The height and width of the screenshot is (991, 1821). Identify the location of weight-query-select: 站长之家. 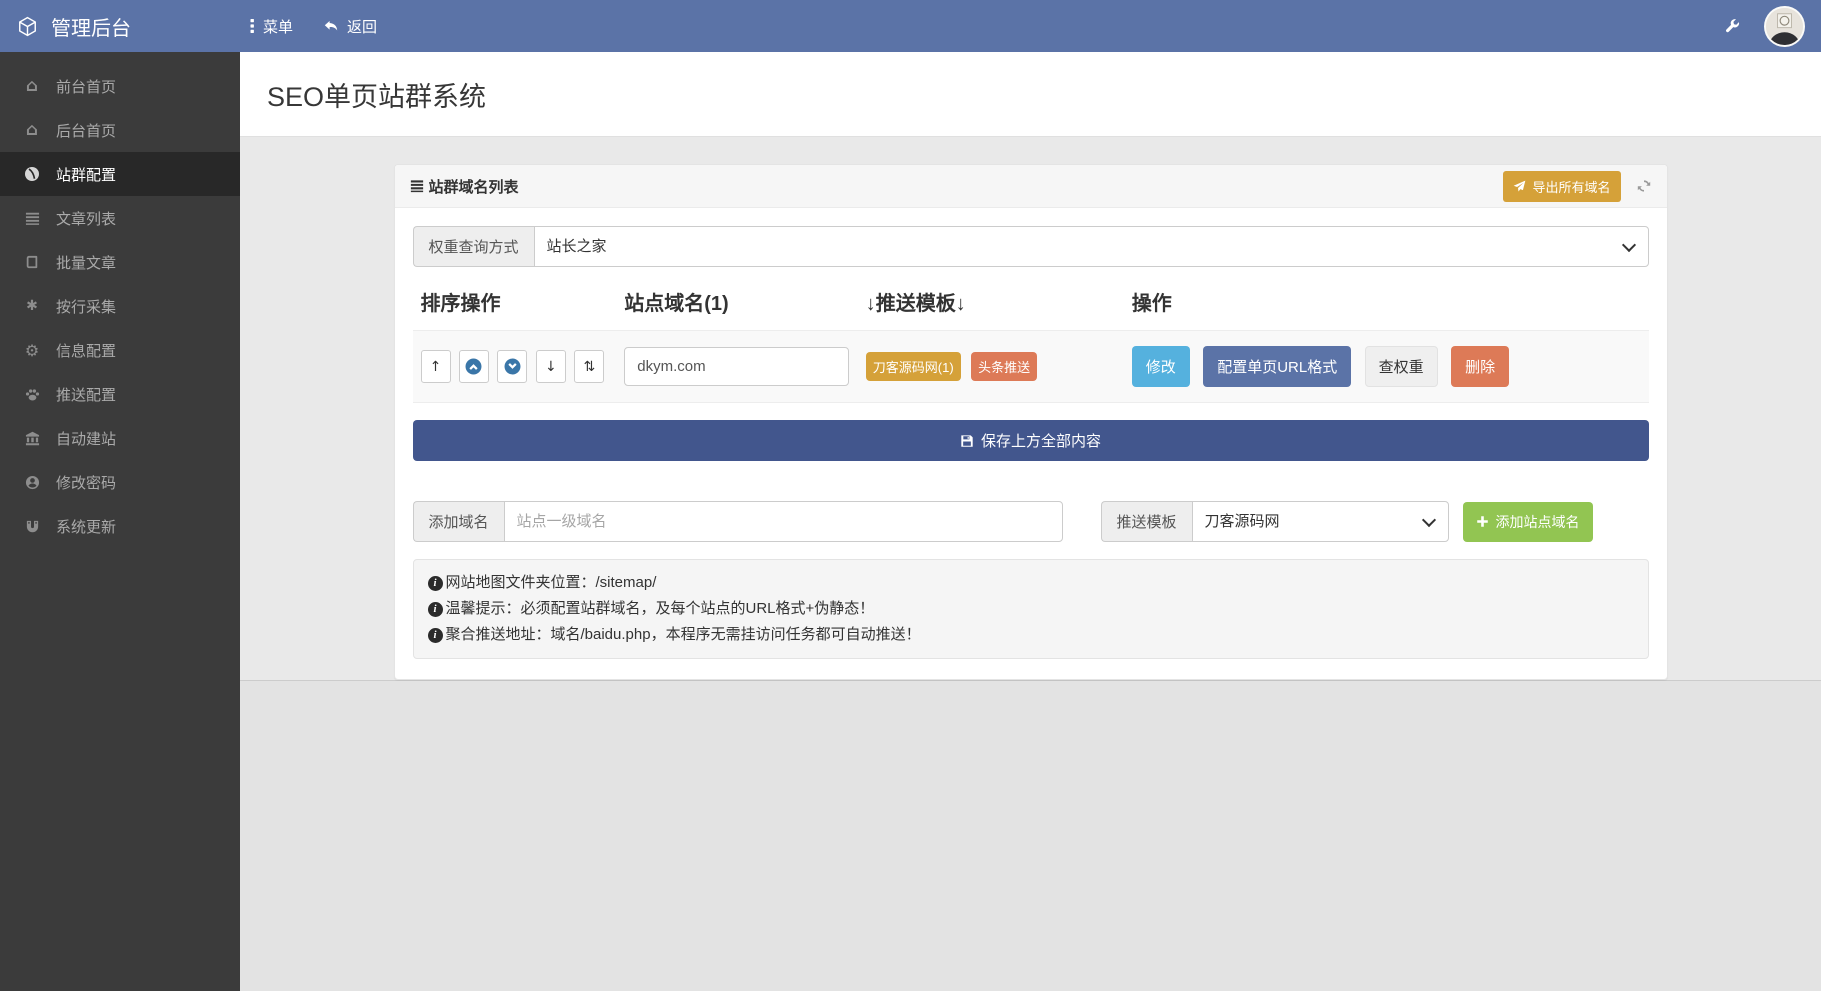
(1091, 246).